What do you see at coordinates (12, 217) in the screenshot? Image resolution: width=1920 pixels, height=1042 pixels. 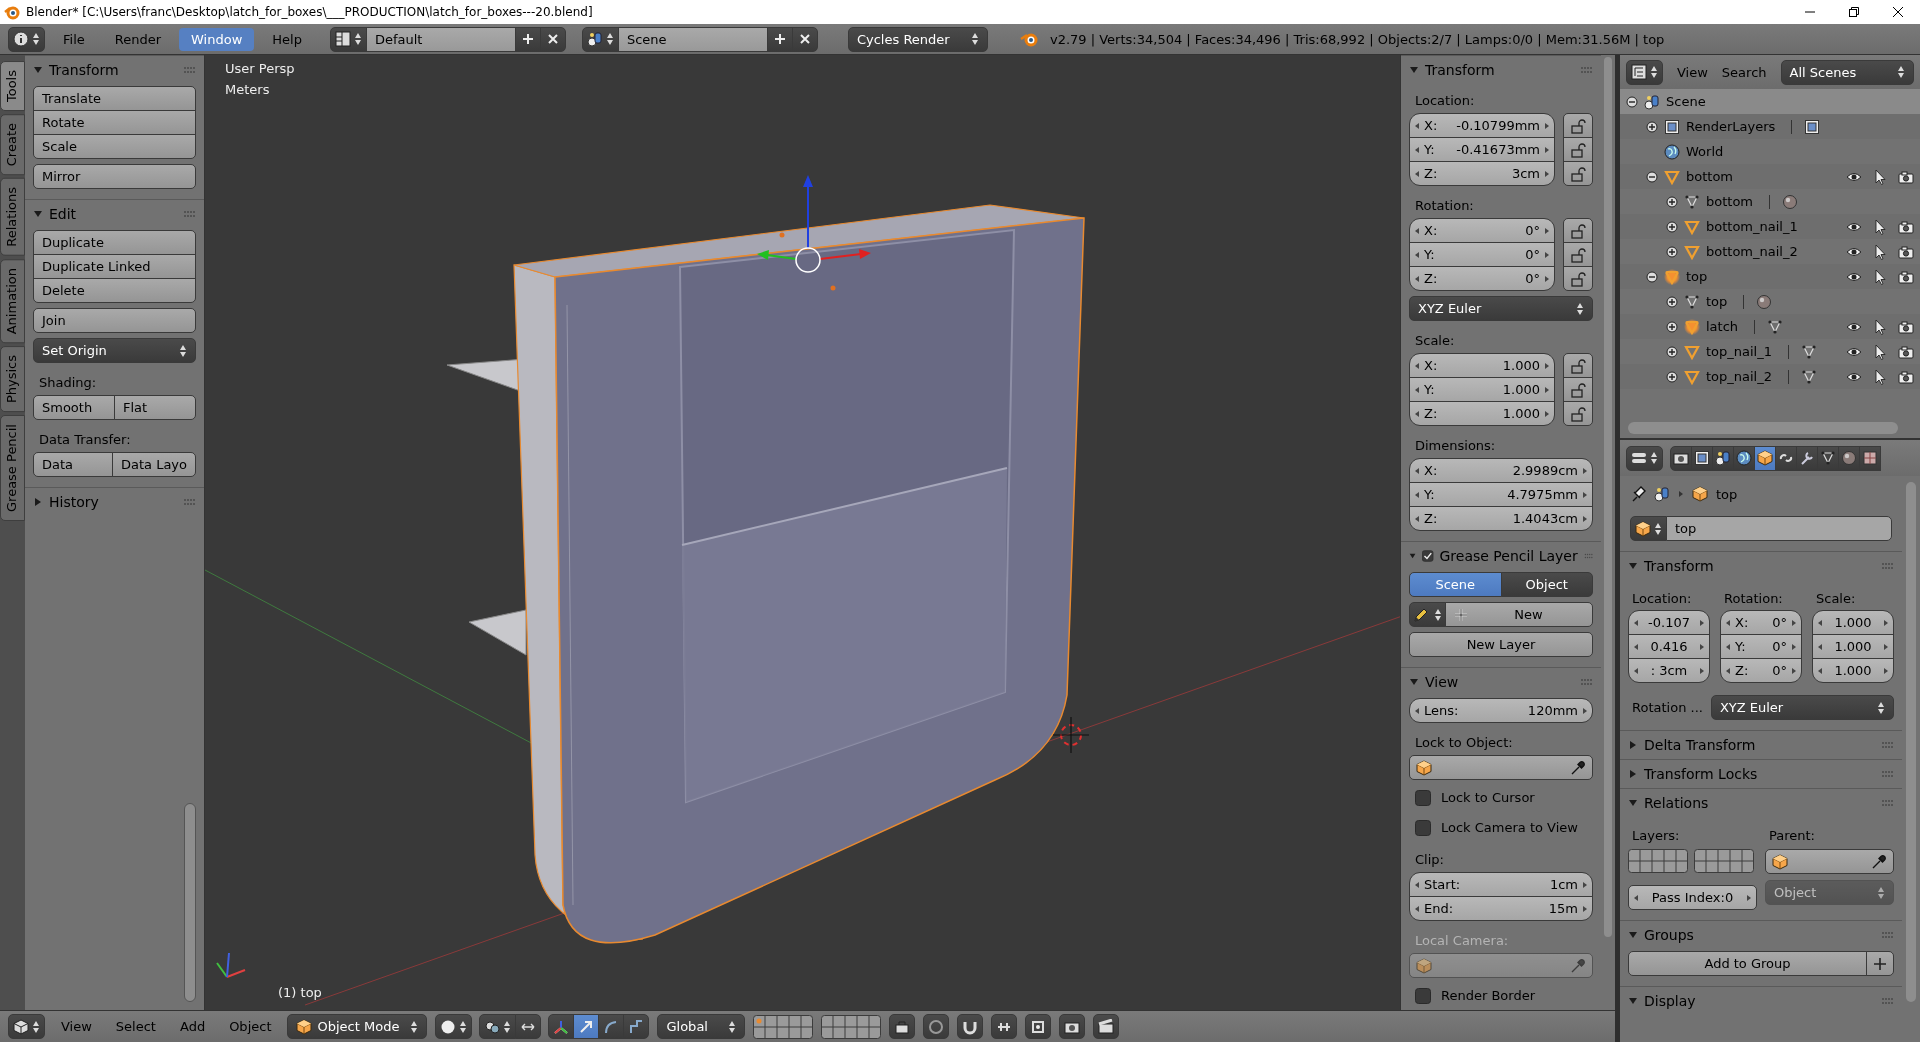 I see `side-tab: Relations` at bounding box center [12, 217].